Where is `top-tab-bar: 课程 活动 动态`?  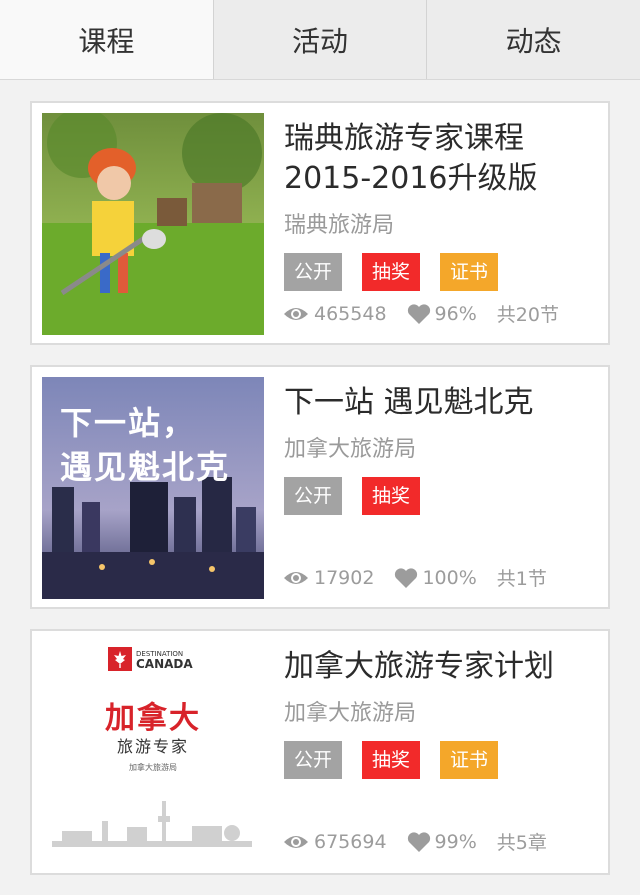
top-tab-bar: 课程 活动 动态 is located at coordinates (320, 40).